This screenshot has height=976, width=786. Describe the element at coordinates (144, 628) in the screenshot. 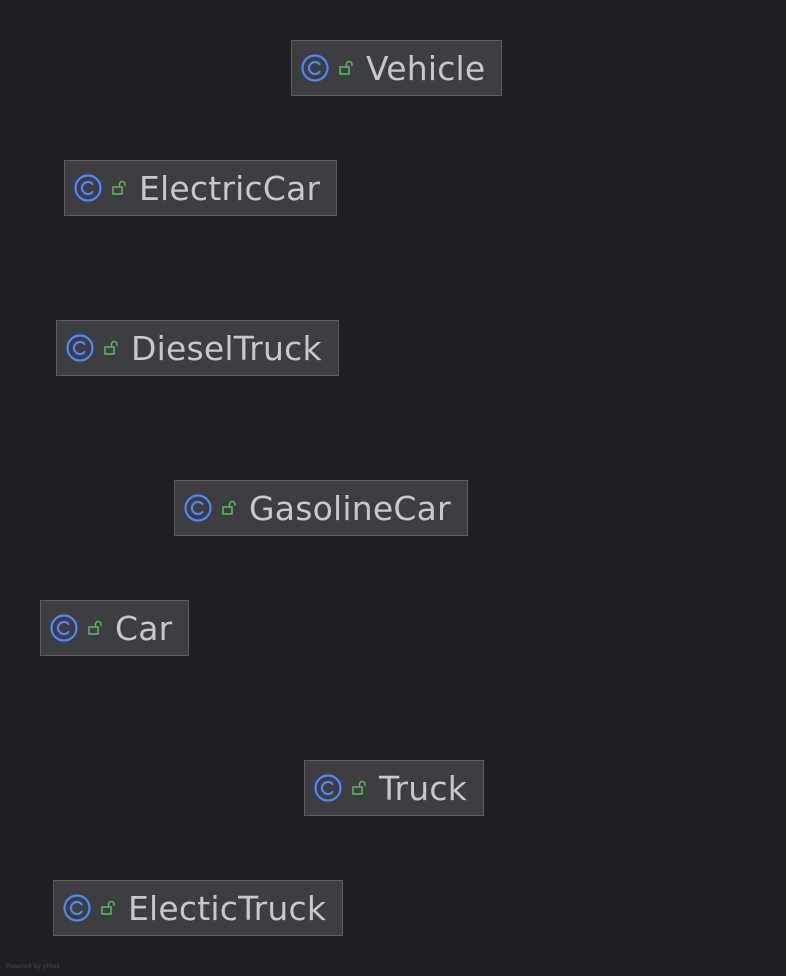

I see `class-name-label: Car` at that location.